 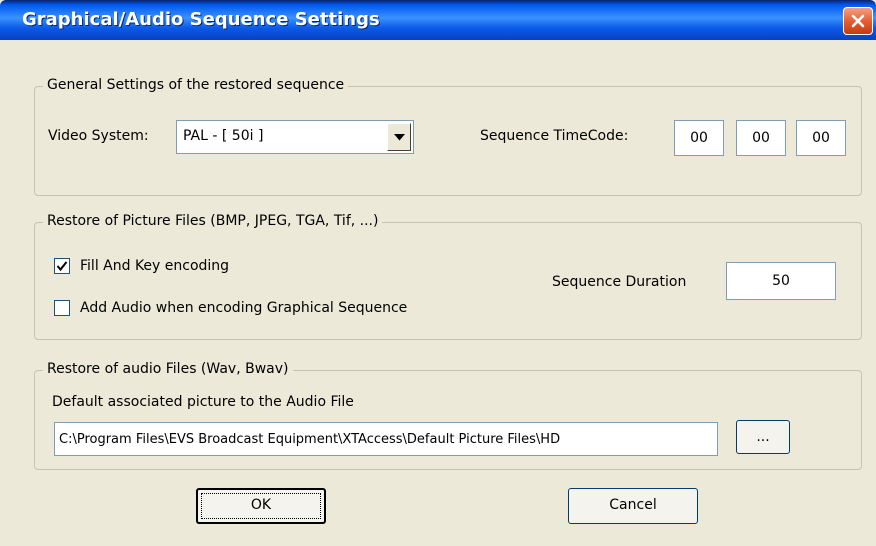 I want to click on checkmark-icon, so click(x=62, y=266).